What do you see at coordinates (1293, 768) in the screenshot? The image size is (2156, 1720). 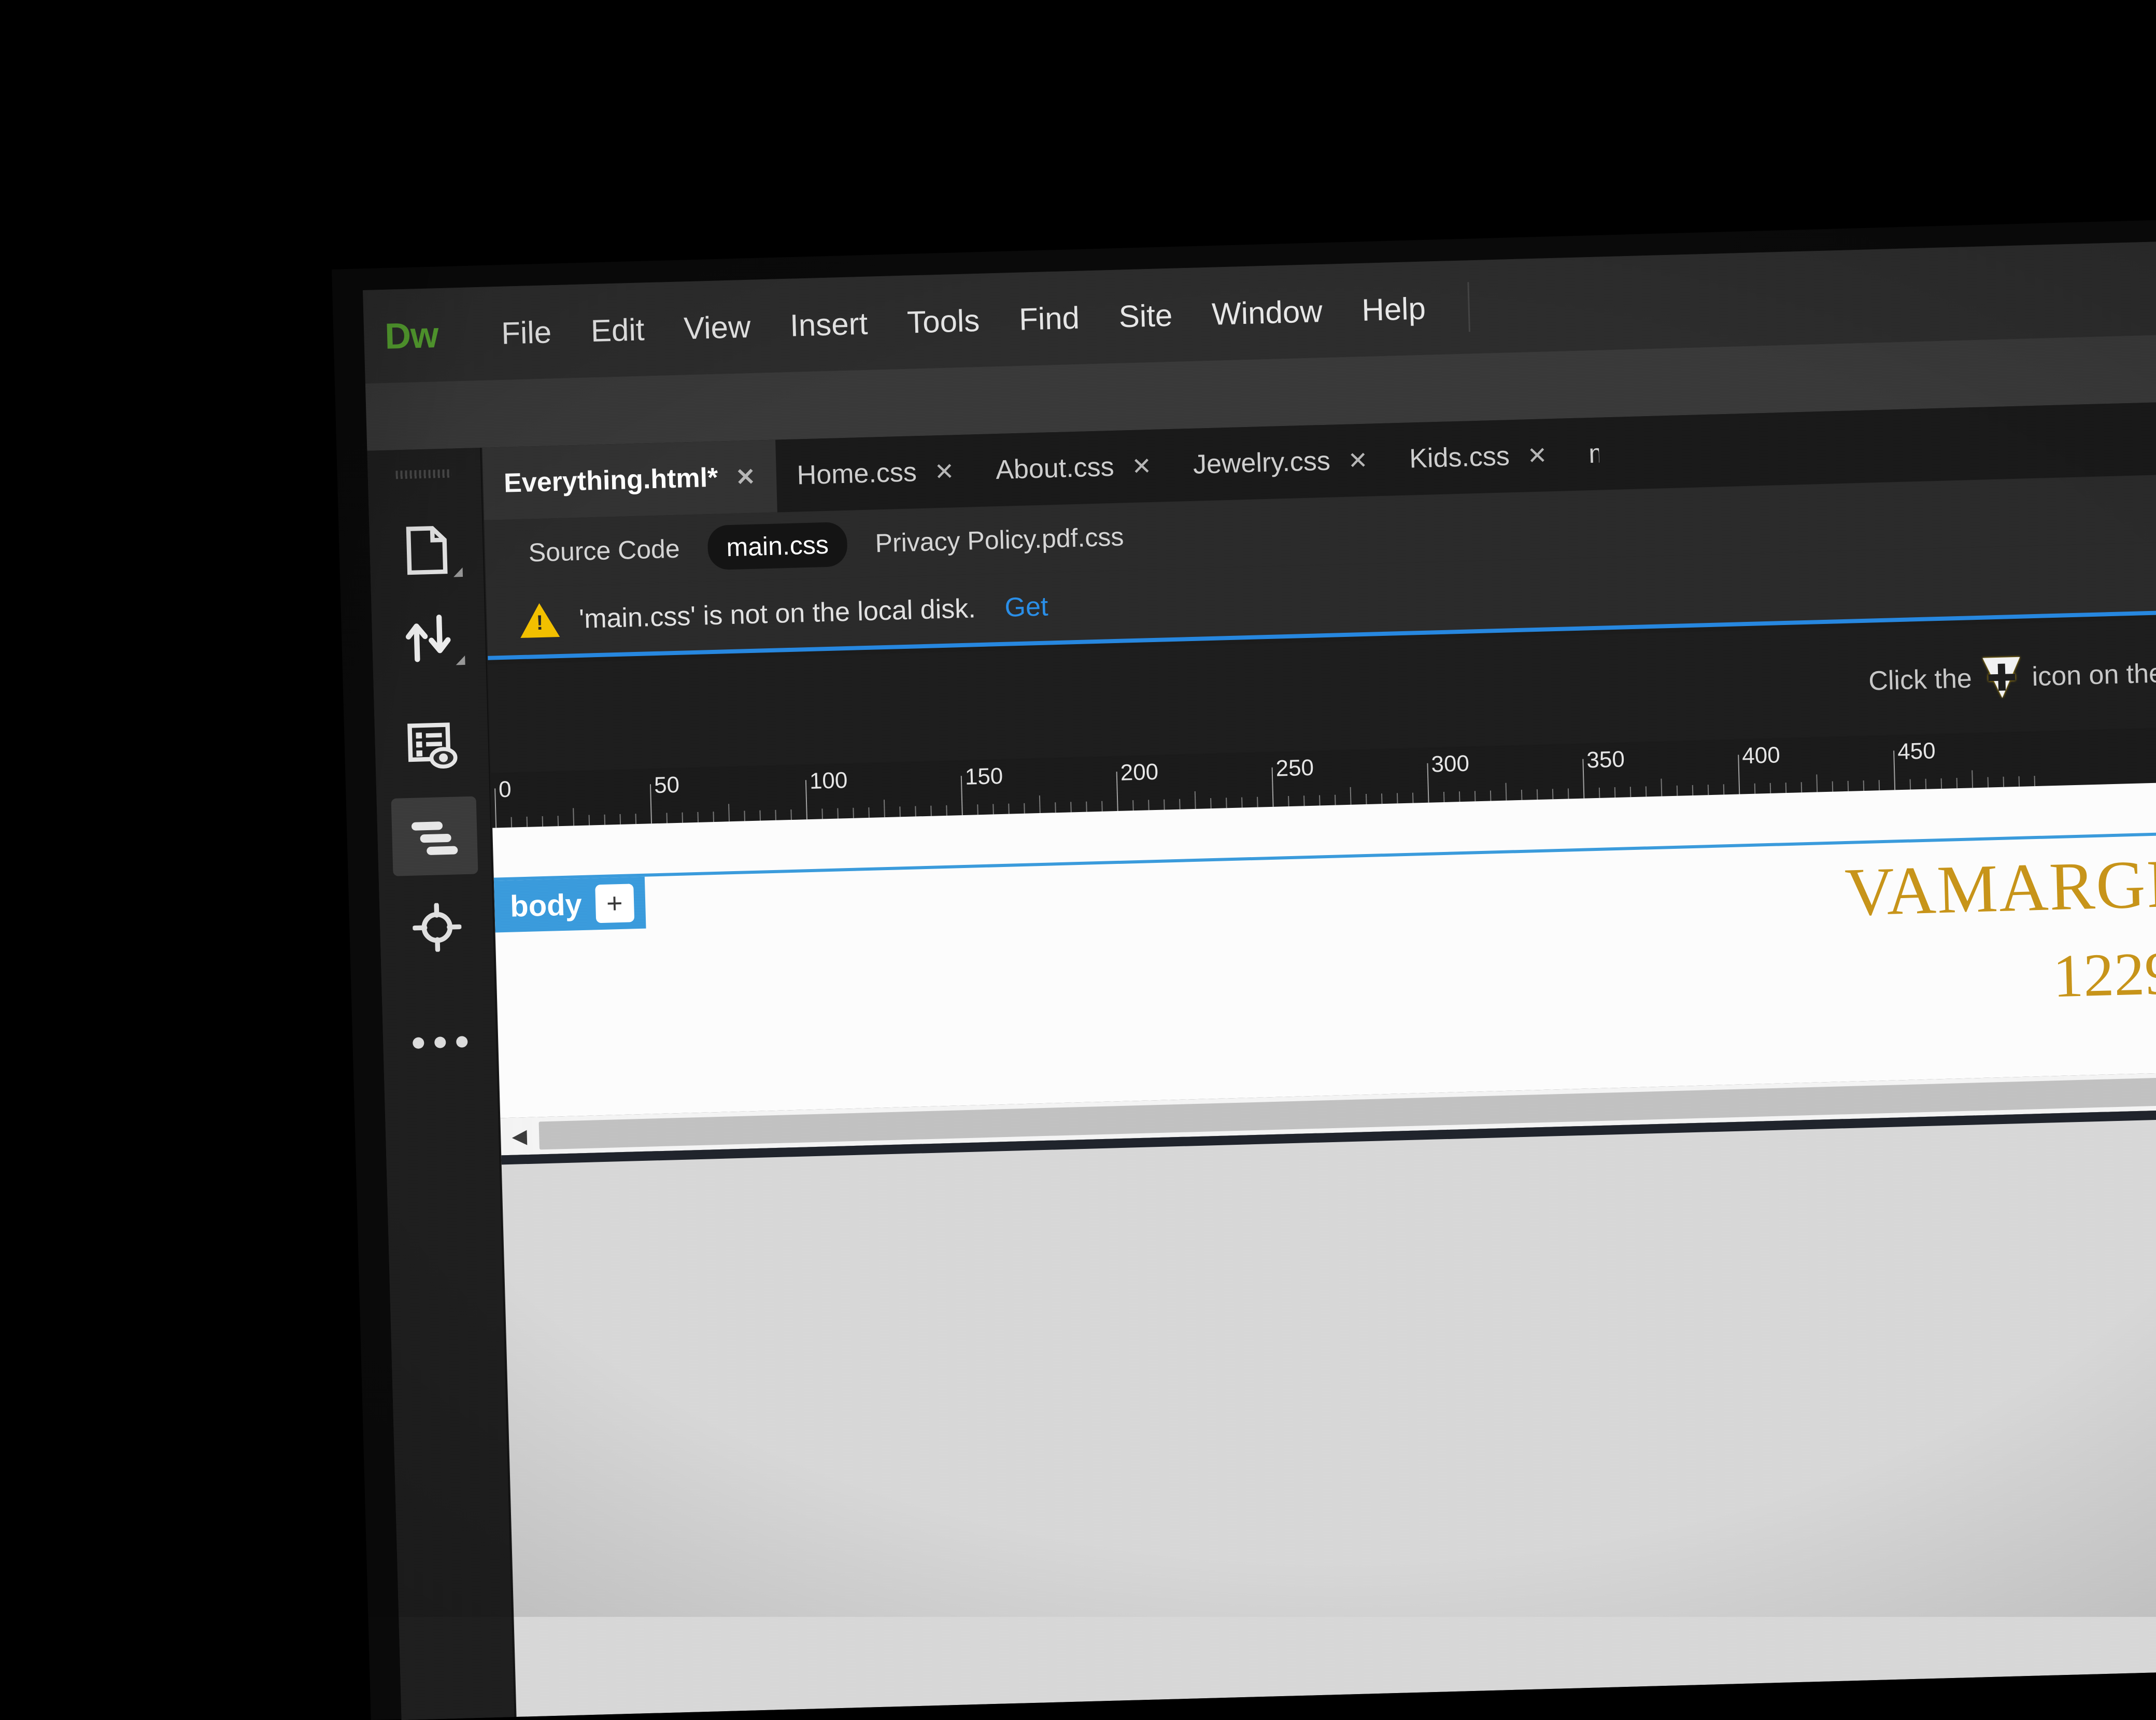 I see `ruler-label: 250` at bounding box center [1293, 768].